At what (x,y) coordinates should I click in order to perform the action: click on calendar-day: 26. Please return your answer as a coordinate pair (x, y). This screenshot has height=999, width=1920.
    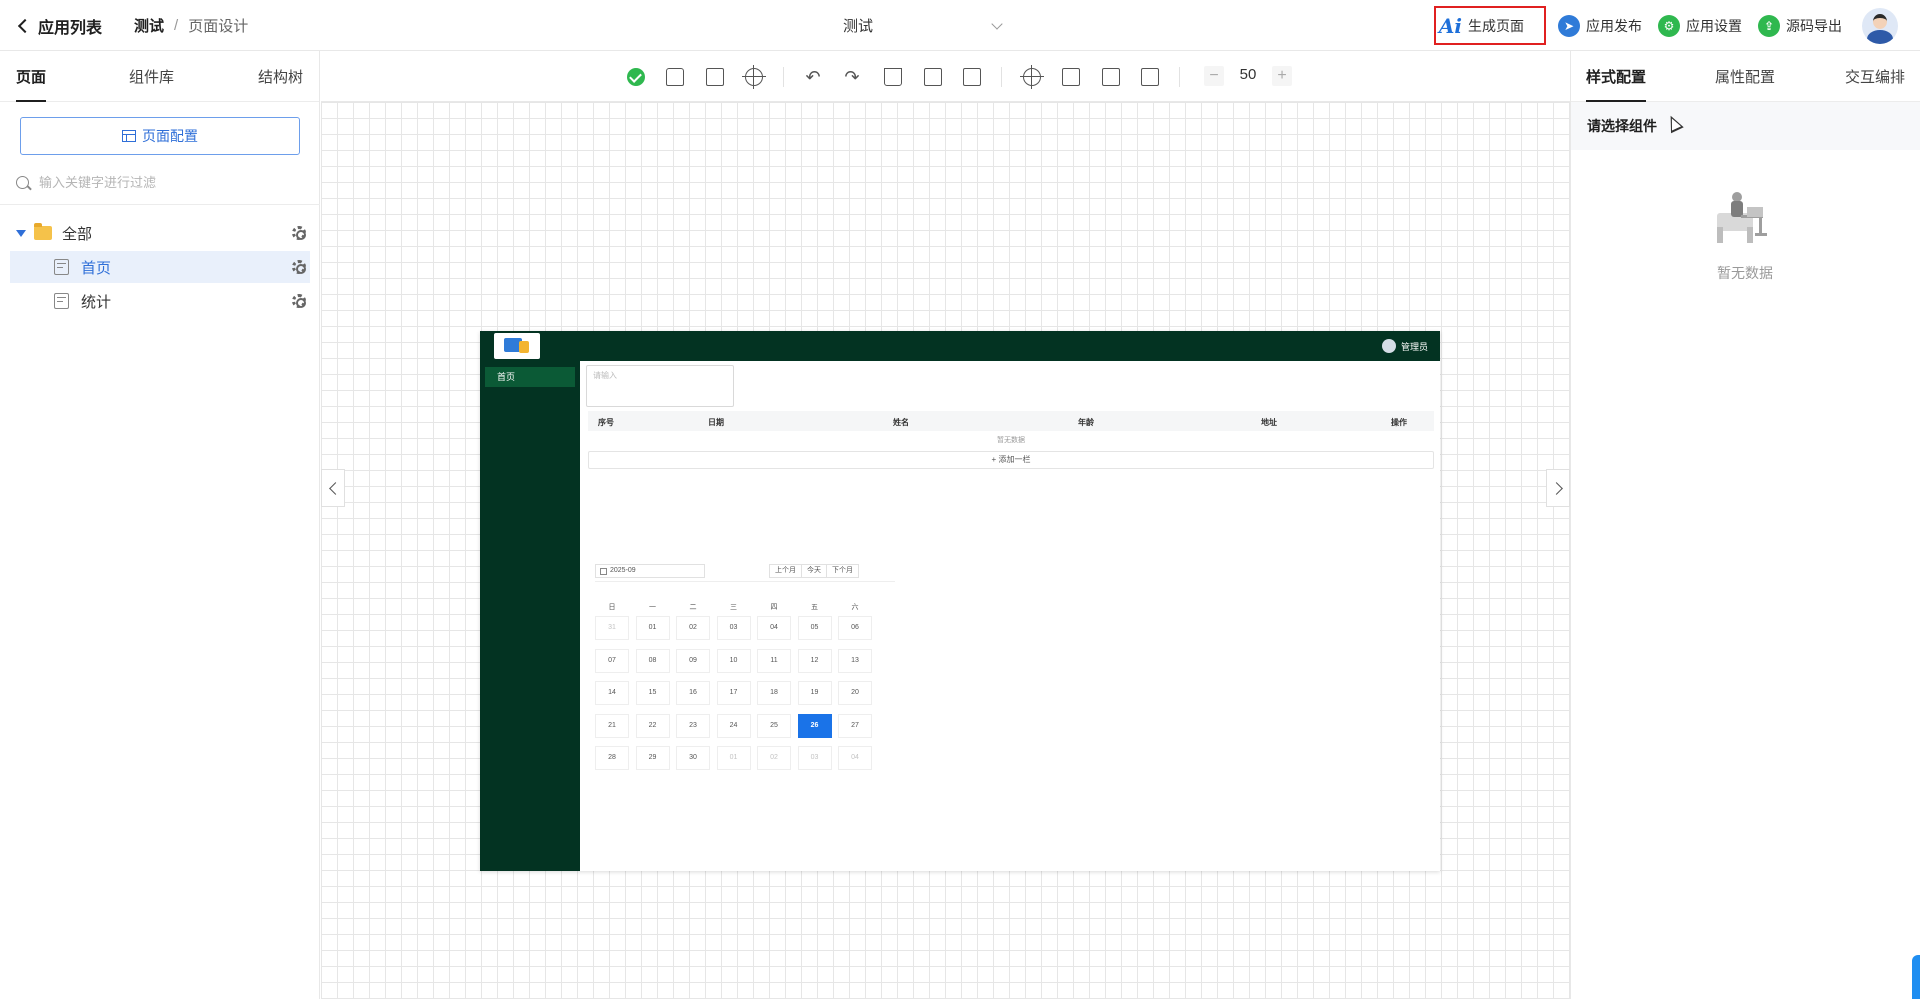
    Looking at the image, I should click on (814, 725).